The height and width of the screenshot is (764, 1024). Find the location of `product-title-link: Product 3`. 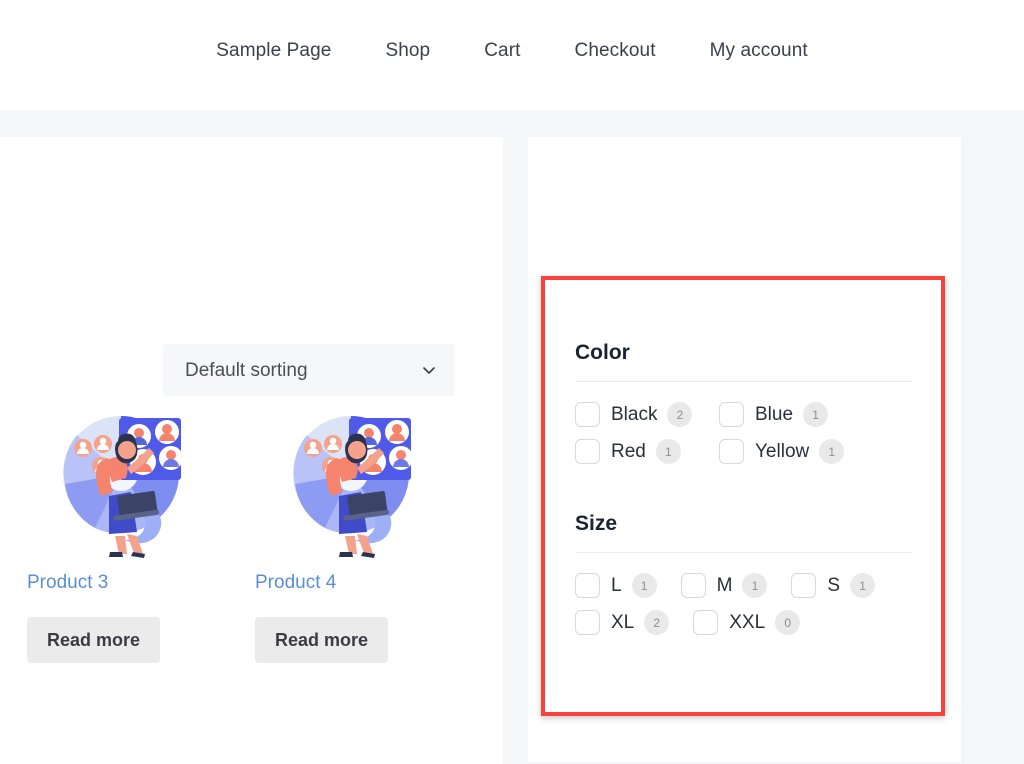

product-title-link: Product 3 is located at coordinates (128, 583).